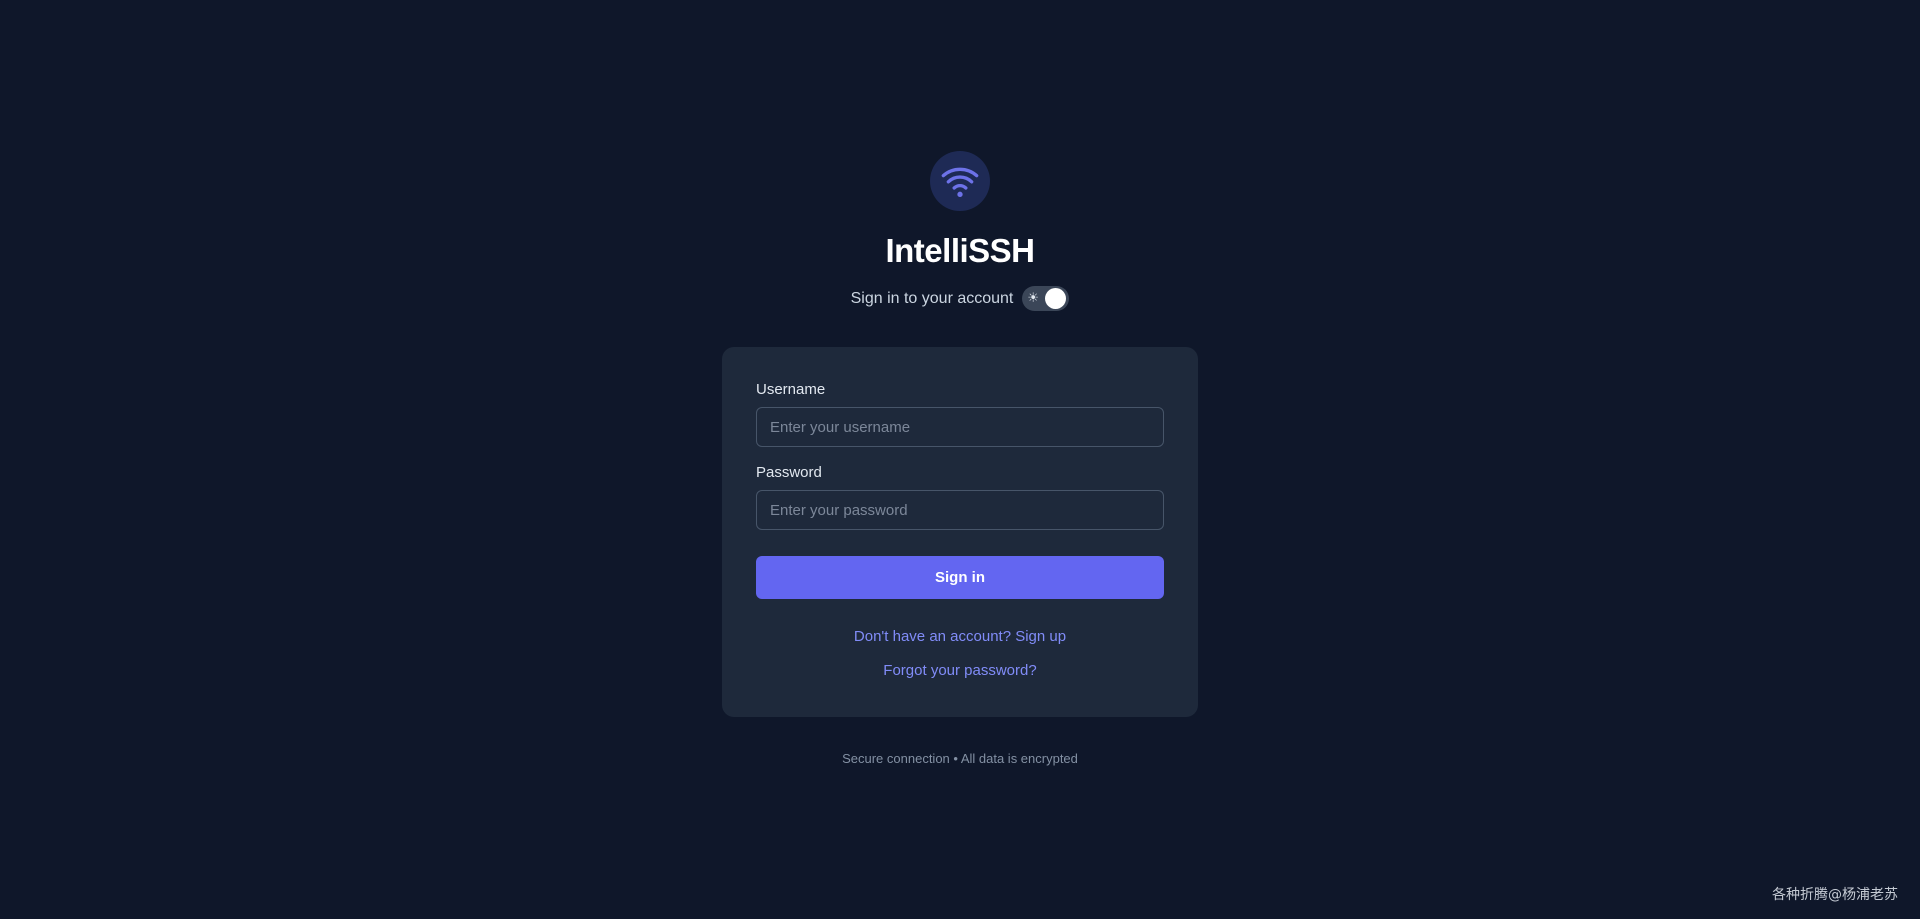 This screenshot has width=1920, height=919. Describe the element at coordinates (932, 298) in the screenshot. I see `page-subtitle: Sign in to your account` at that location.